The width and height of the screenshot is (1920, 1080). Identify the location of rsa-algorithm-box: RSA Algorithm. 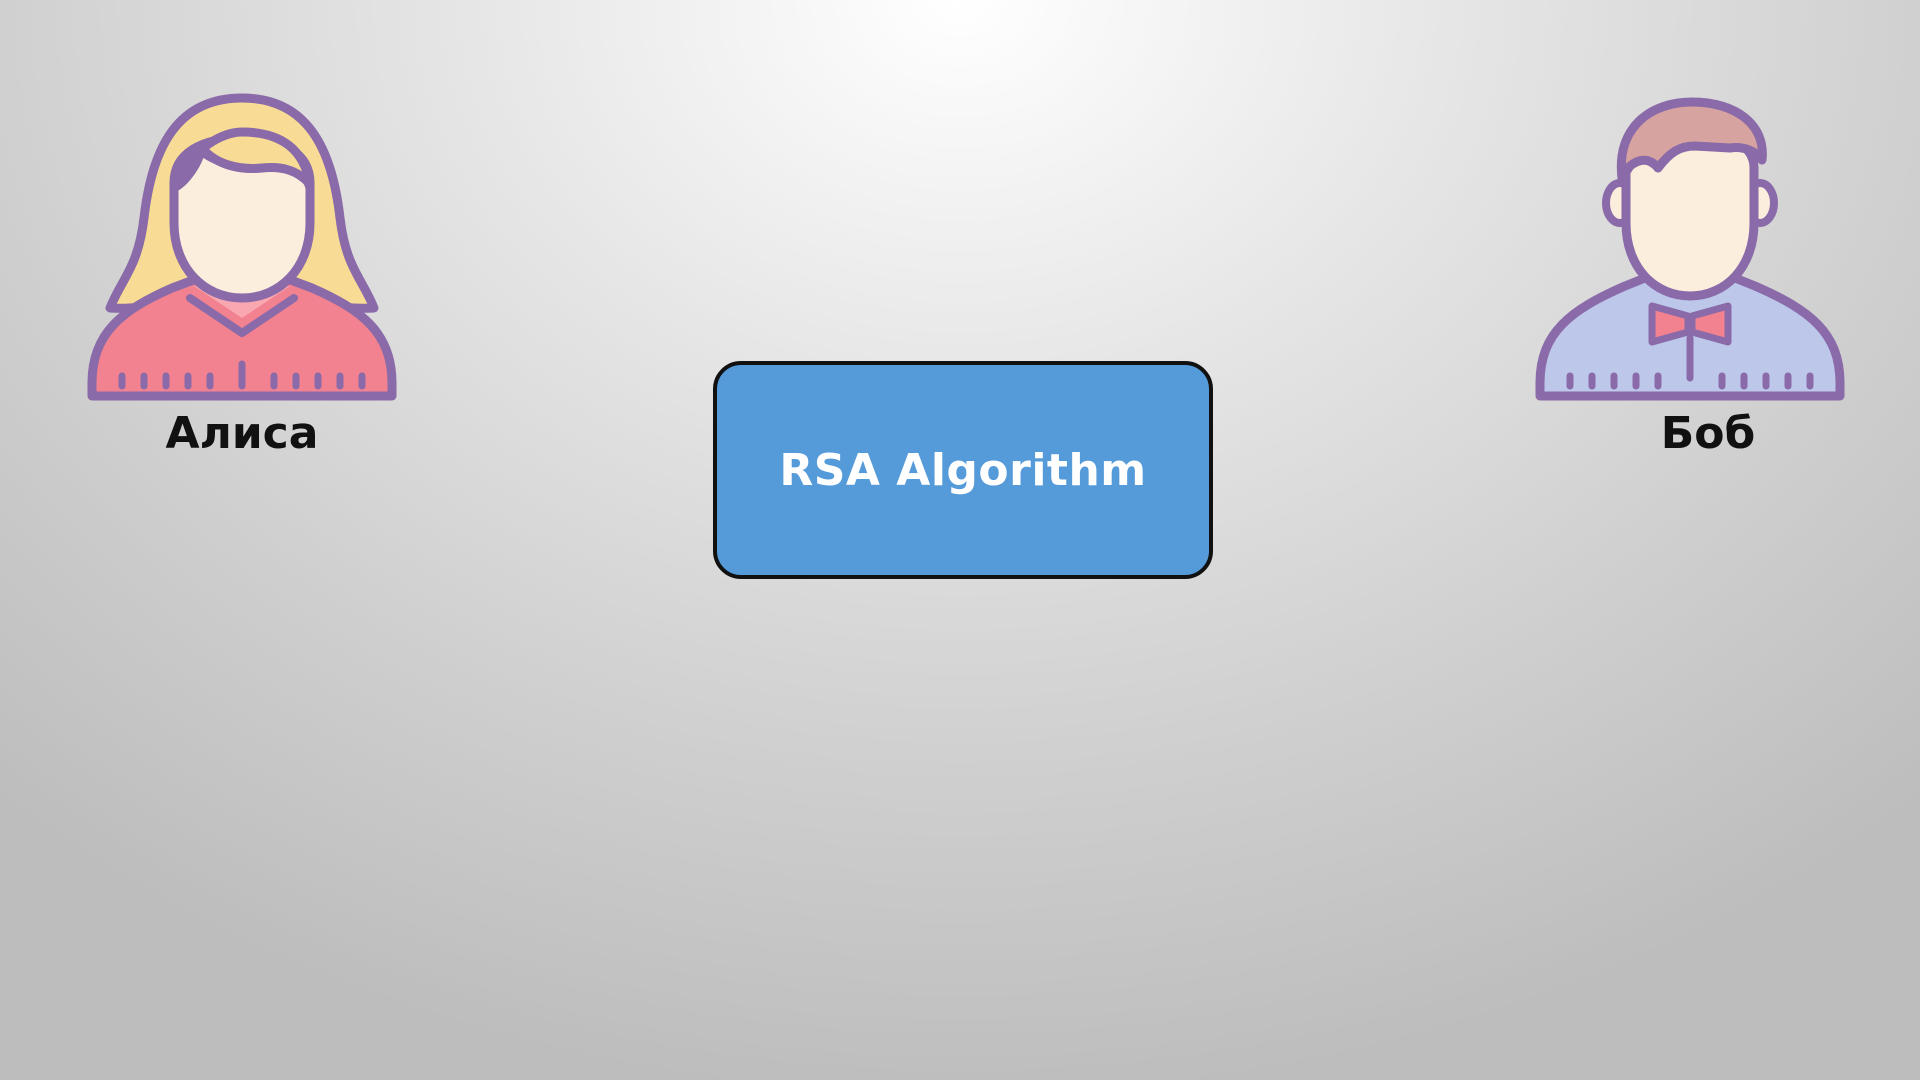
(963, 470).